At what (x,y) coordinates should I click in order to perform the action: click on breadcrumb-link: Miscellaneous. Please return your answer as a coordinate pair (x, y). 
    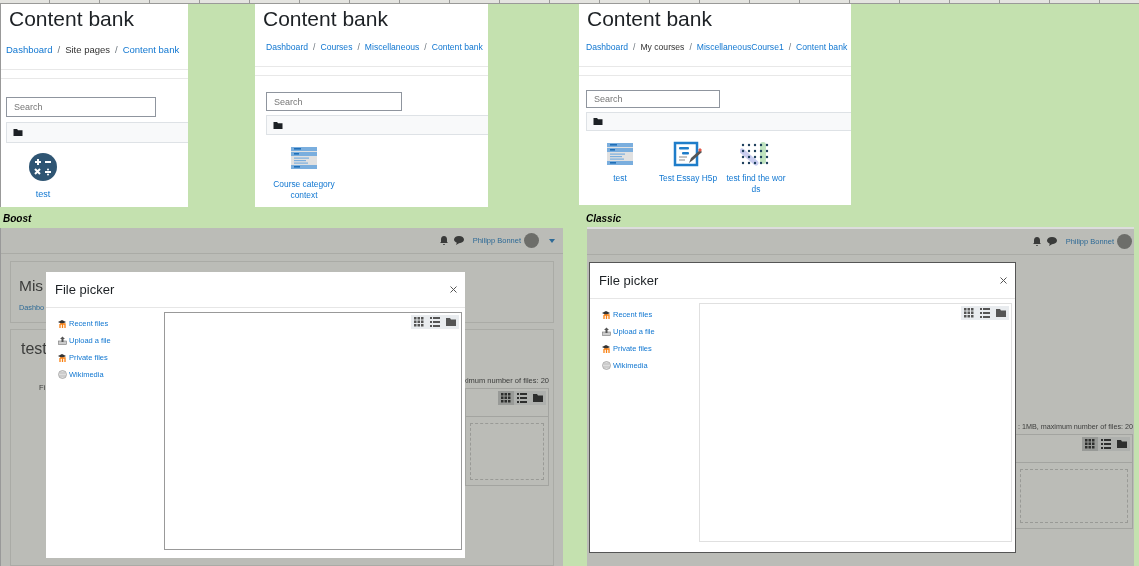
    Looking at the image, I should click on (392, 47).